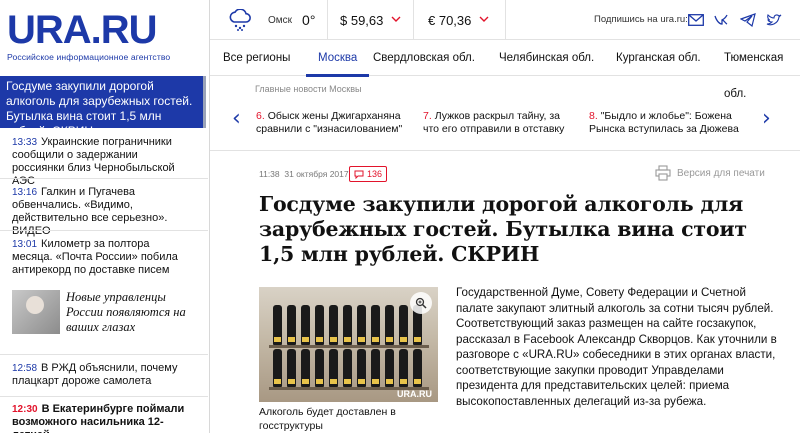 The height and width of the screenshot is (433, 800). I want to click on photo-watermark: URA.RU, so click(414, 394).